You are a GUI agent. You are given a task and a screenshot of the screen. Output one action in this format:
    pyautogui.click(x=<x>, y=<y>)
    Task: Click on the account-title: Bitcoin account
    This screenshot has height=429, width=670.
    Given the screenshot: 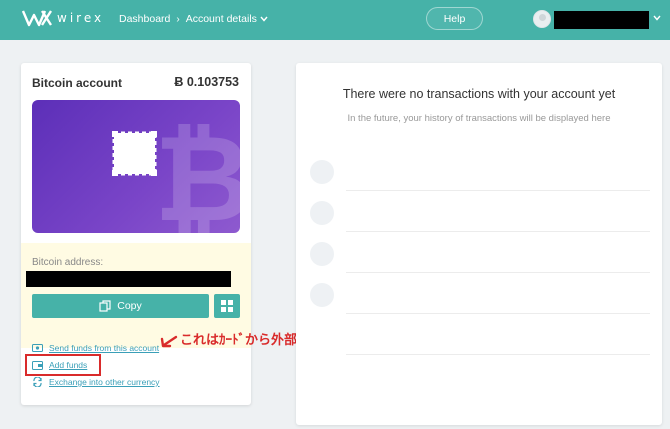 What is the action you would take?
    pyautogui.click(x=77, y=83)
    